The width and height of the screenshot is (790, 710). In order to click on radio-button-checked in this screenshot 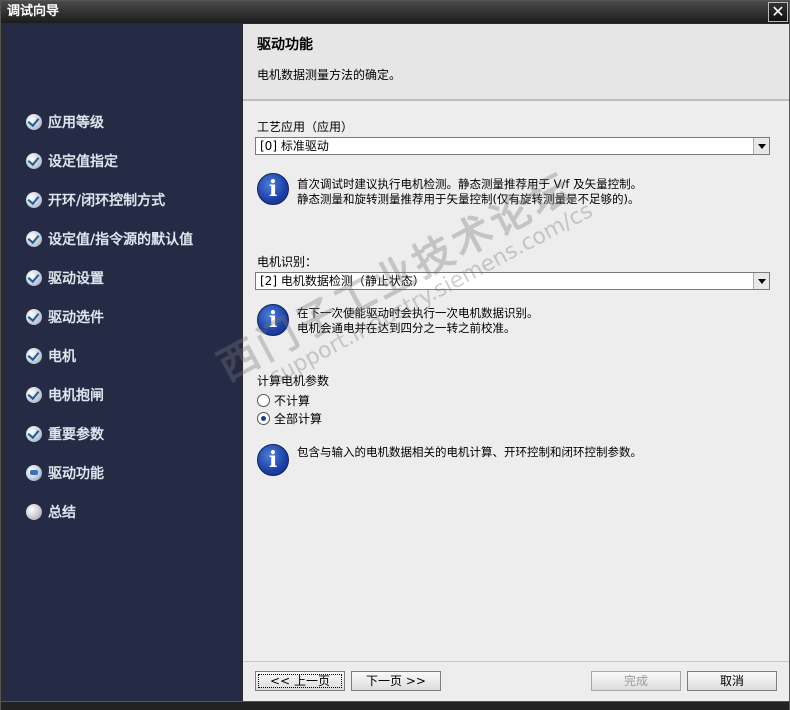, I will do `click(263, 418)`.